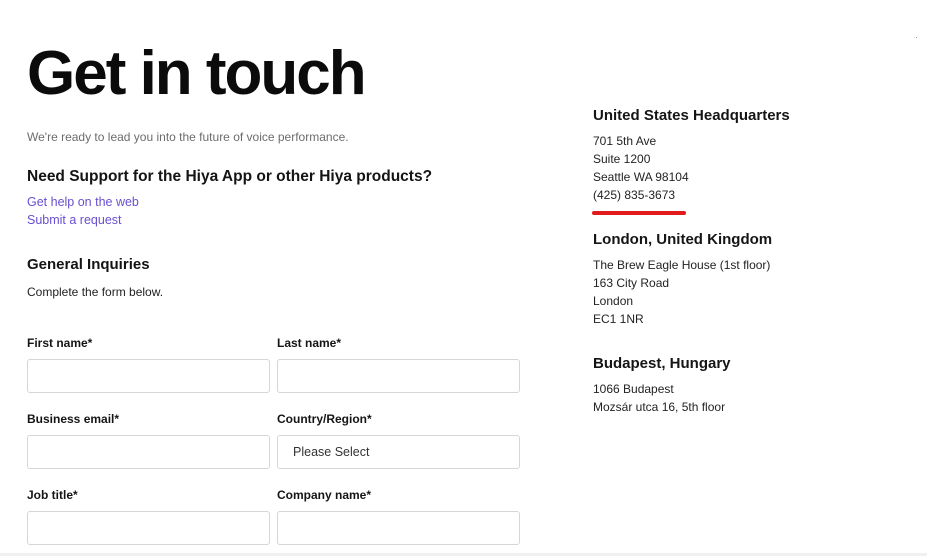 This screenshot has width=927, height=556. I want to click on job-title-label: Job title*, so click(52, 495).